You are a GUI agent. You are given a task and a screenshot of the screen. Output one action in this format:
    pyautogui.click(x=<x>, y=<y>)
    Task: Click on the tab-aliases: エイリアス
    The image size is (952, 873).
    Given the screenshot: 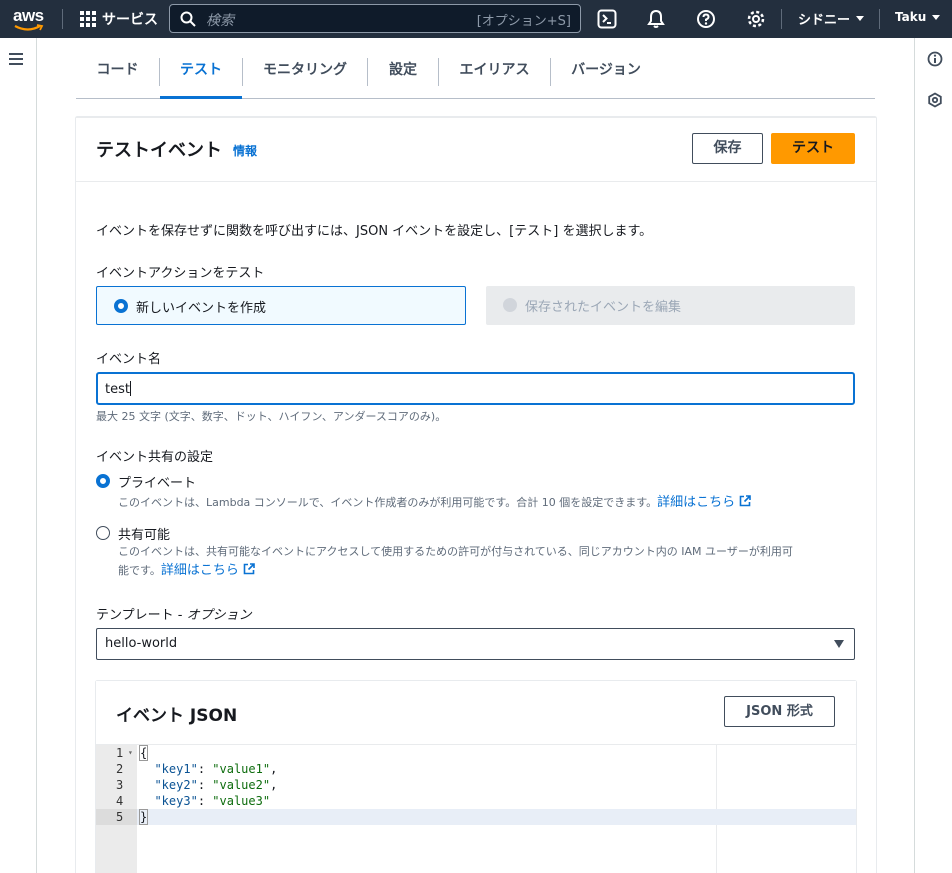 What is the action you would take?
    pyautogui.click(x=494, y=75)
    